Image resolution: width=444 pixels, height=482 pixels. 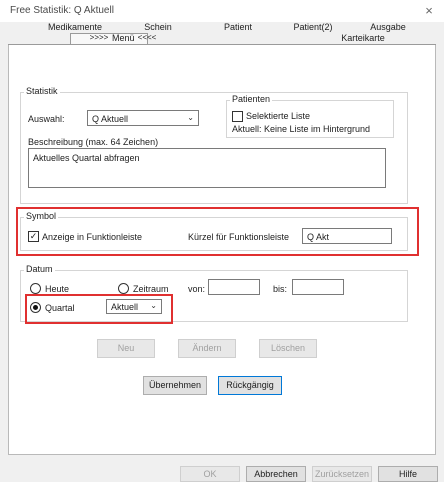 I want to click on von-label: von:, so click(x=197, y=289).